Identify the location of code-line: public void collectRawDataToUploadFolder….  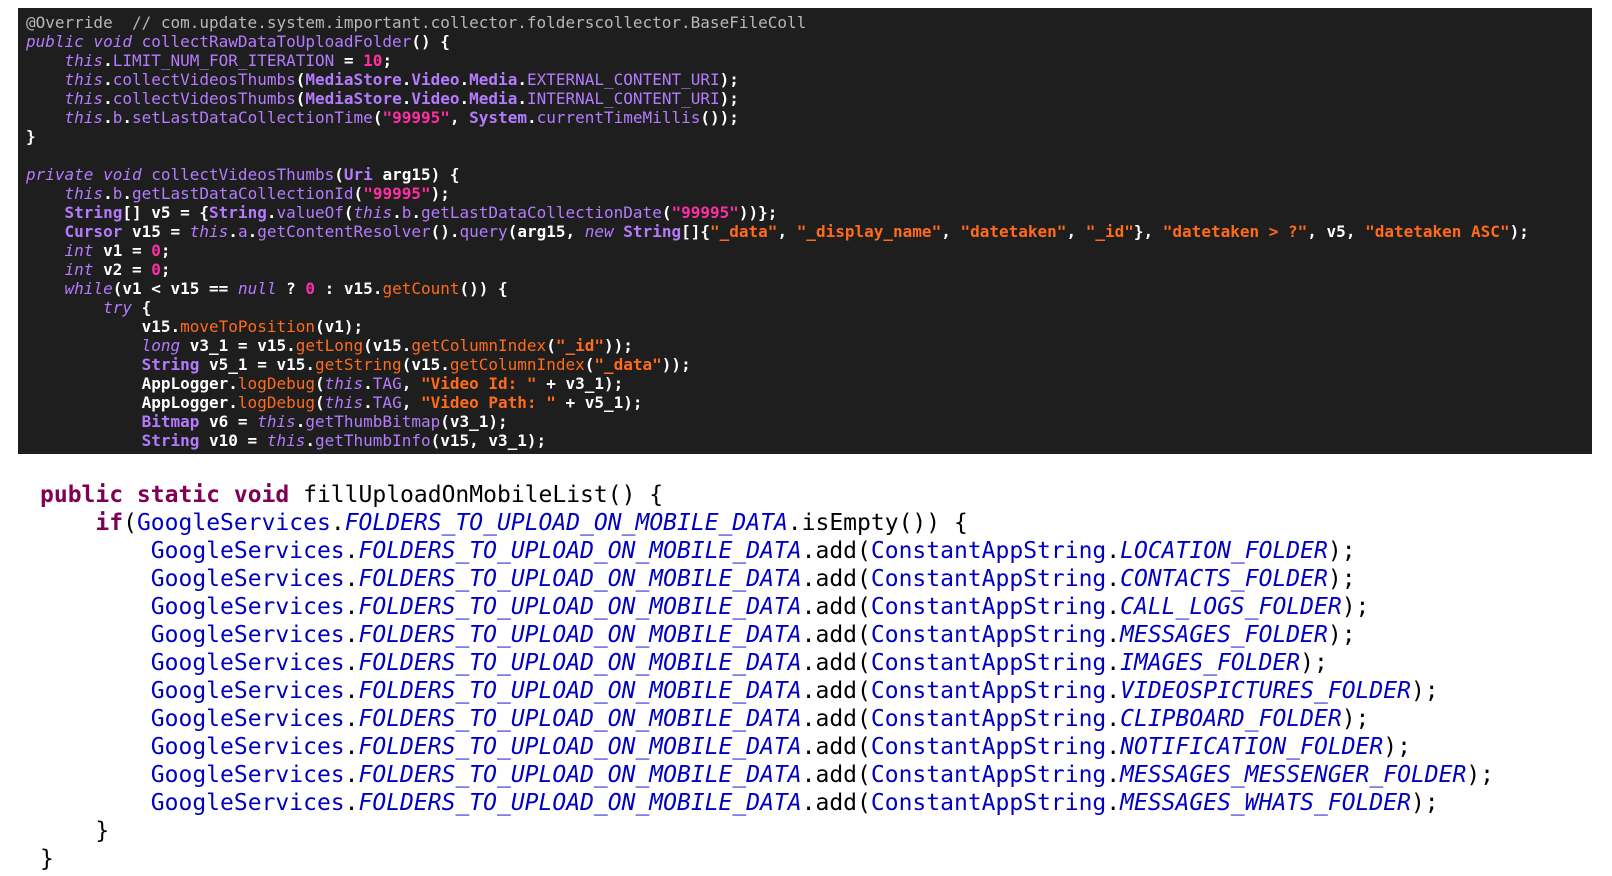
(809, 41).